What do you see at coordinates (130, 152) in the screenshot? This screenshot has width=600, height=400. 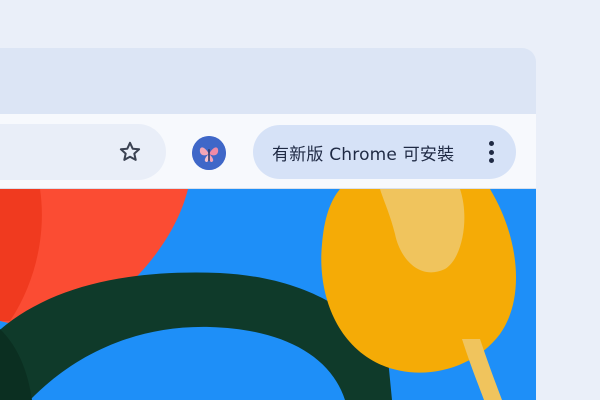 I see `star-icon` at bounding box center [130, 152].